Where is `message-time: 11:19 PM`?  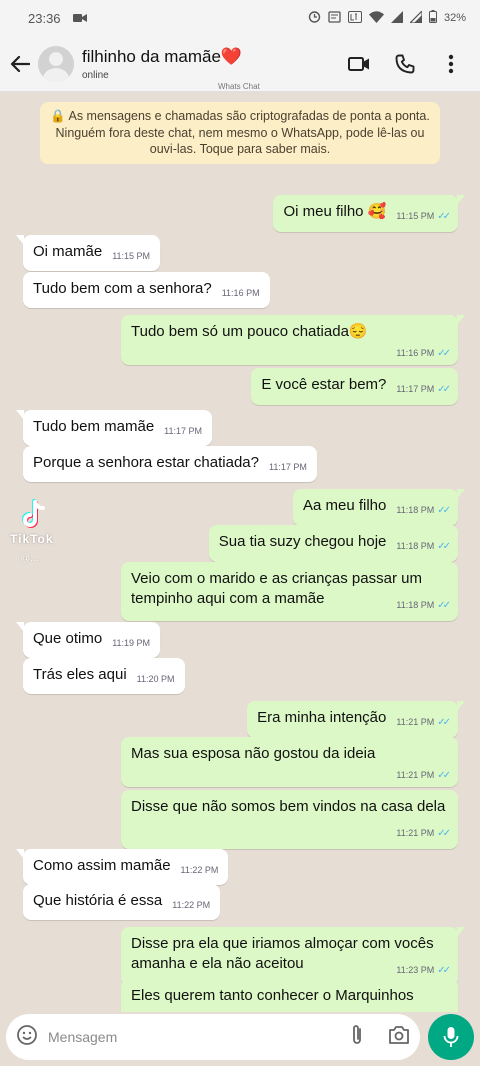 message-time: 11:19 PM is located at coordinates (131, 643).